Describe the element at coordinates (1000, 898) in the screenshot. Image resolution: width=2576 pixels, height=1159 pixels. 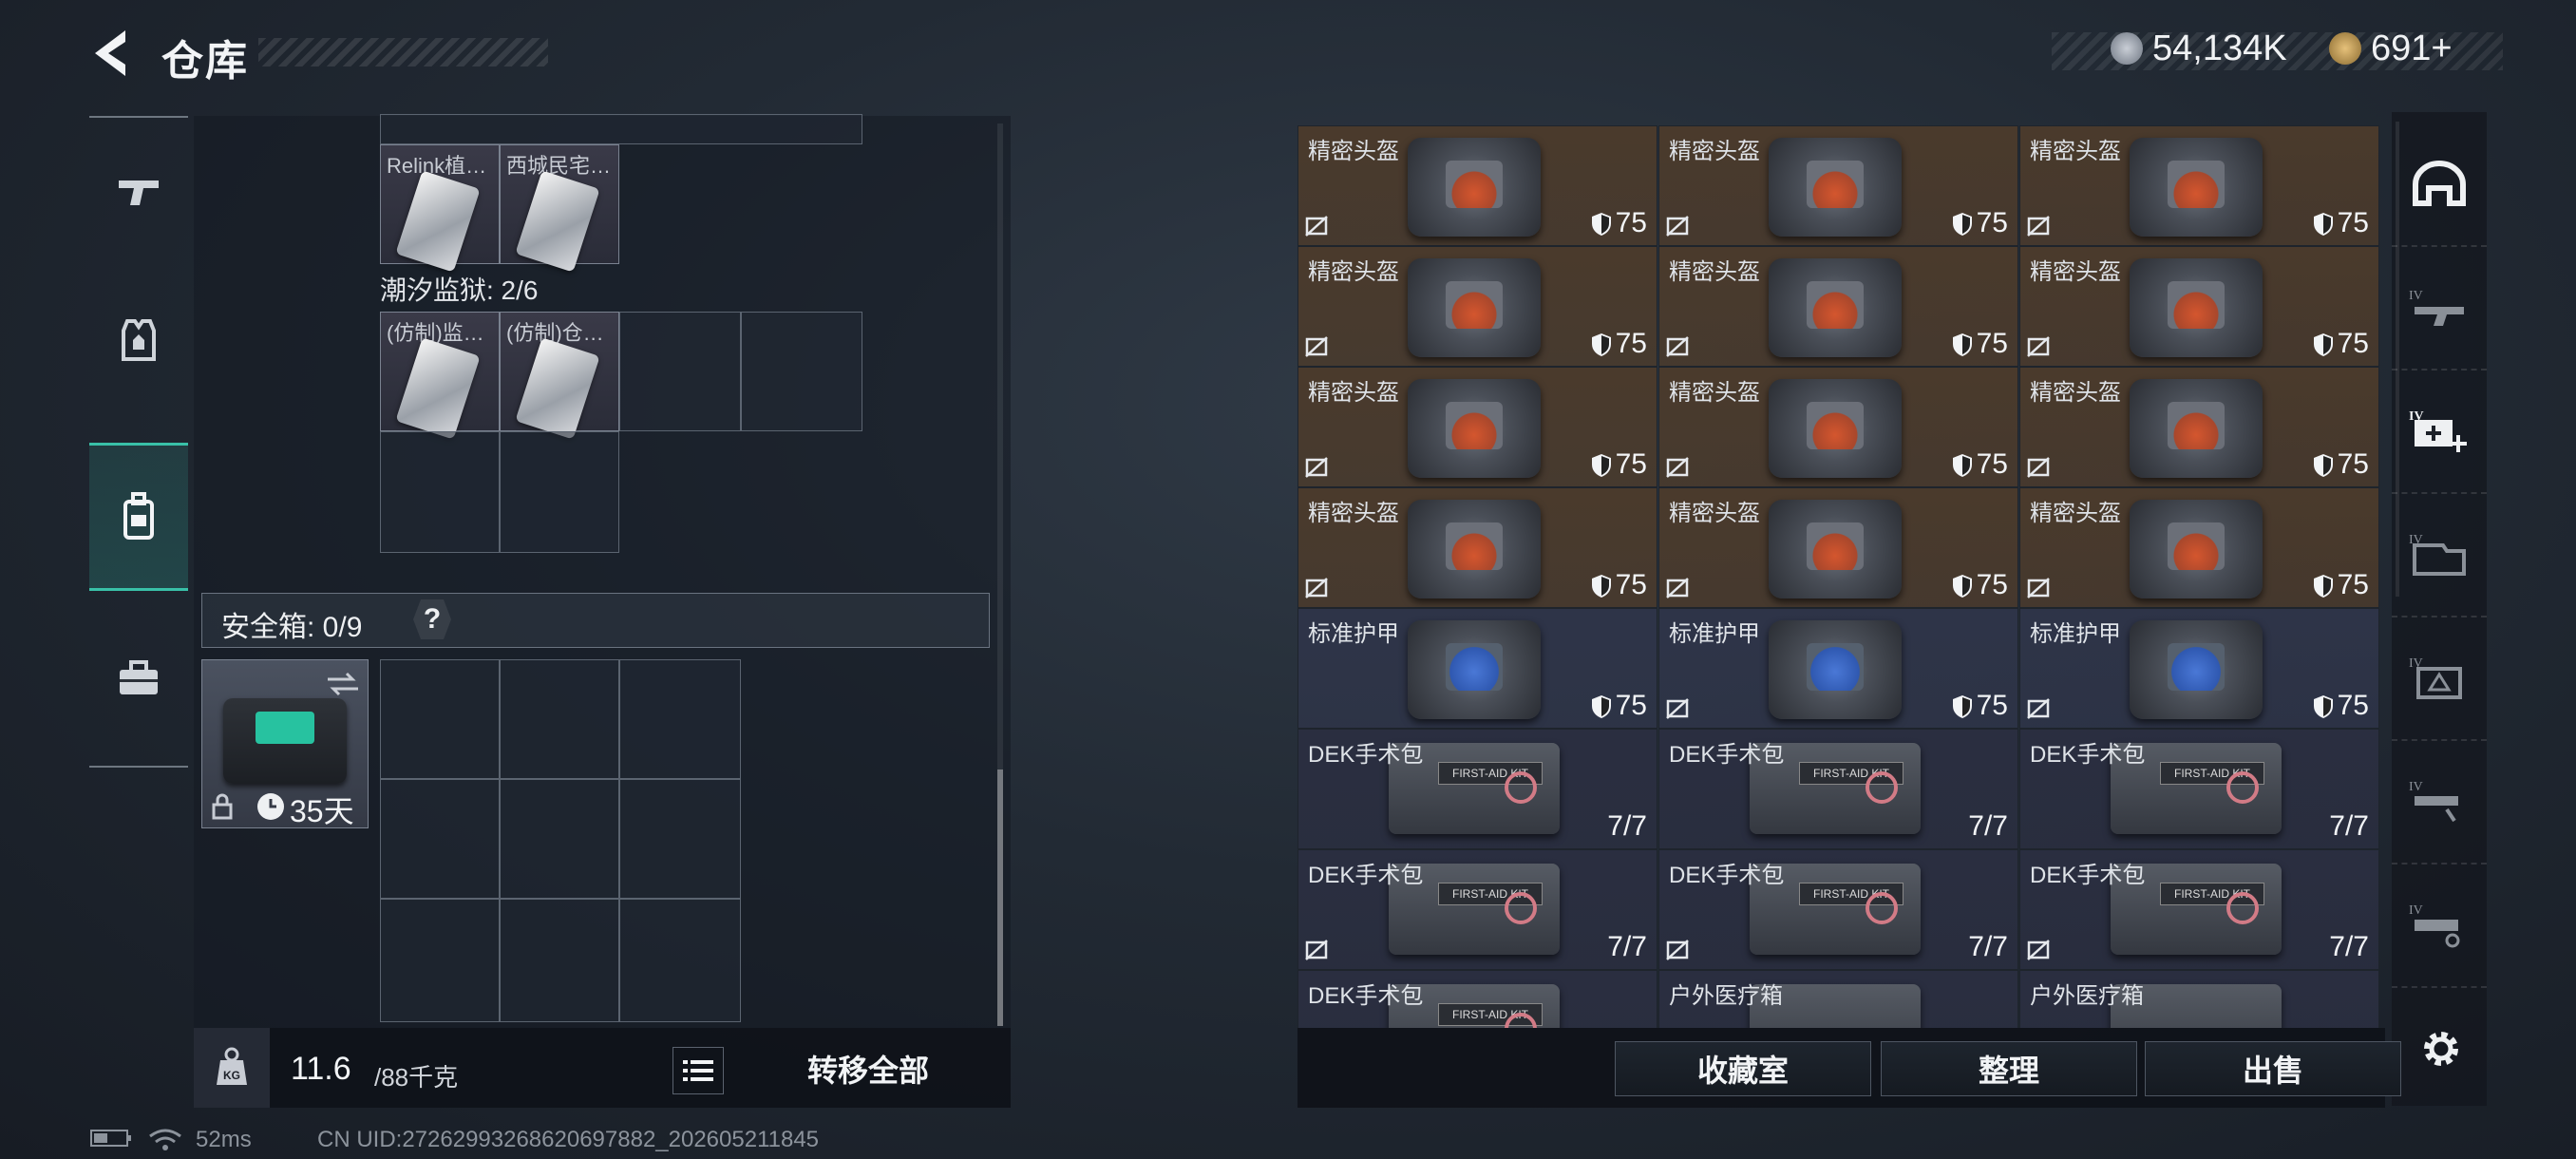
I see `left-scroll-thumb` at that location.